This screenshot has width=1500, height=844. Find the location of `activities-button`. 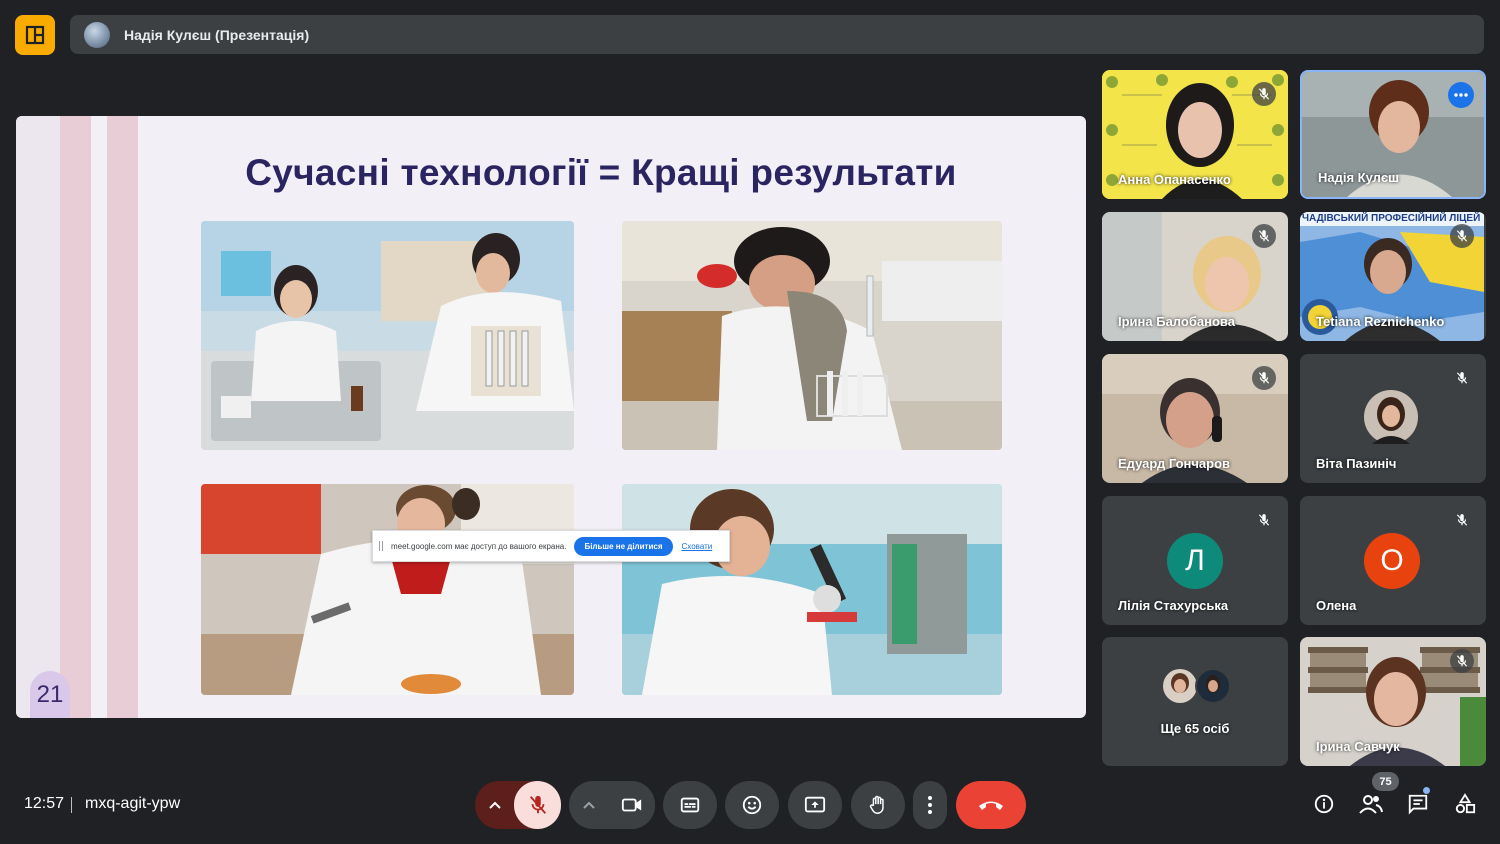

activities-button is located at coordinates (1465, 804).